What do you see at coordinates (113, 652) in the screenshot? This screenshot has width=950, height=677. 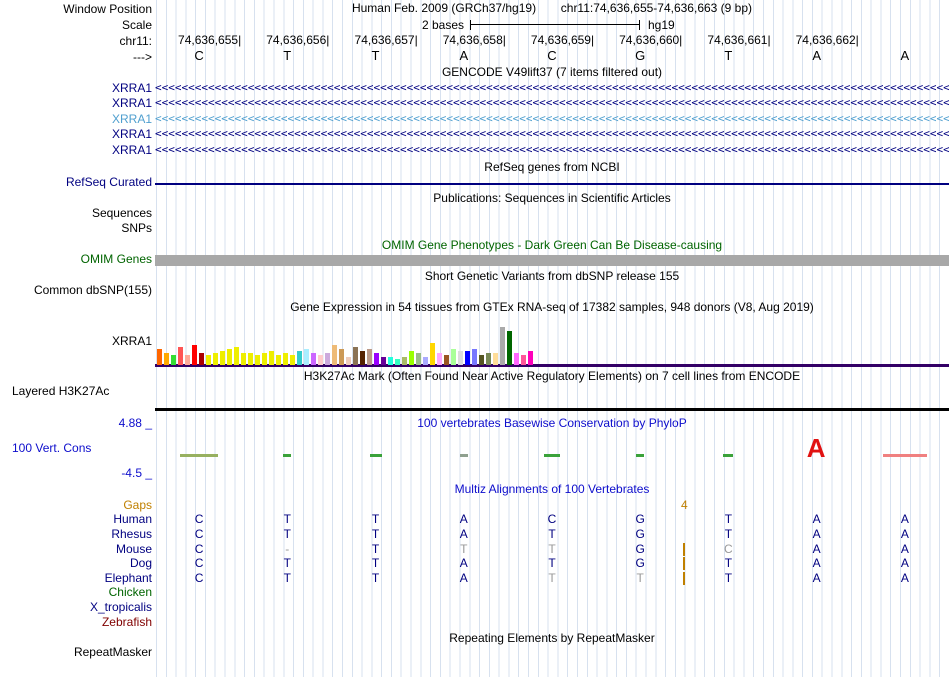 I see `repeatmasker-label: RepeatMasker` at bounding box center [113, 652].